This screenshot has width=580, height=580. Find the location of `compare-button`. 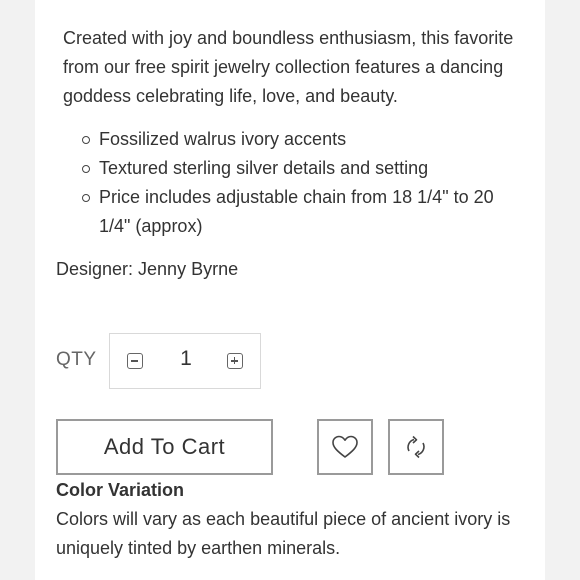

compare-button is located at coordinates (416, 447).